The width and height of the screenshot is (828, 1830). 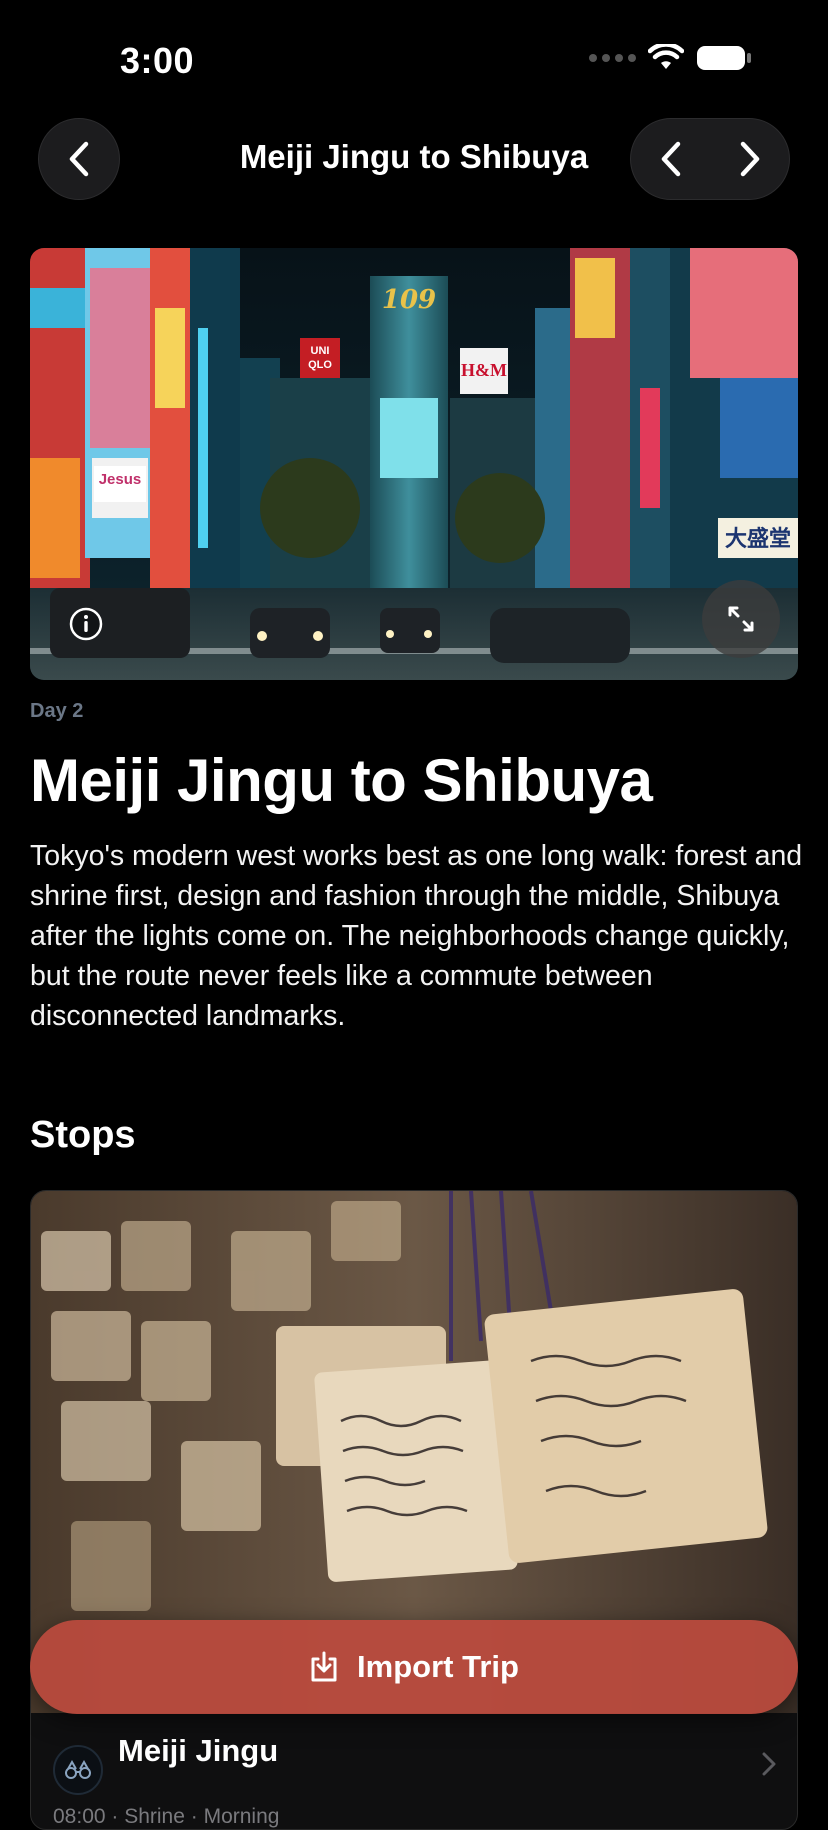 What do you see at coordinates (83, 1135) in the screenshot?
I see `stops-section-title: Stops` at bounding box center [83, 1135].